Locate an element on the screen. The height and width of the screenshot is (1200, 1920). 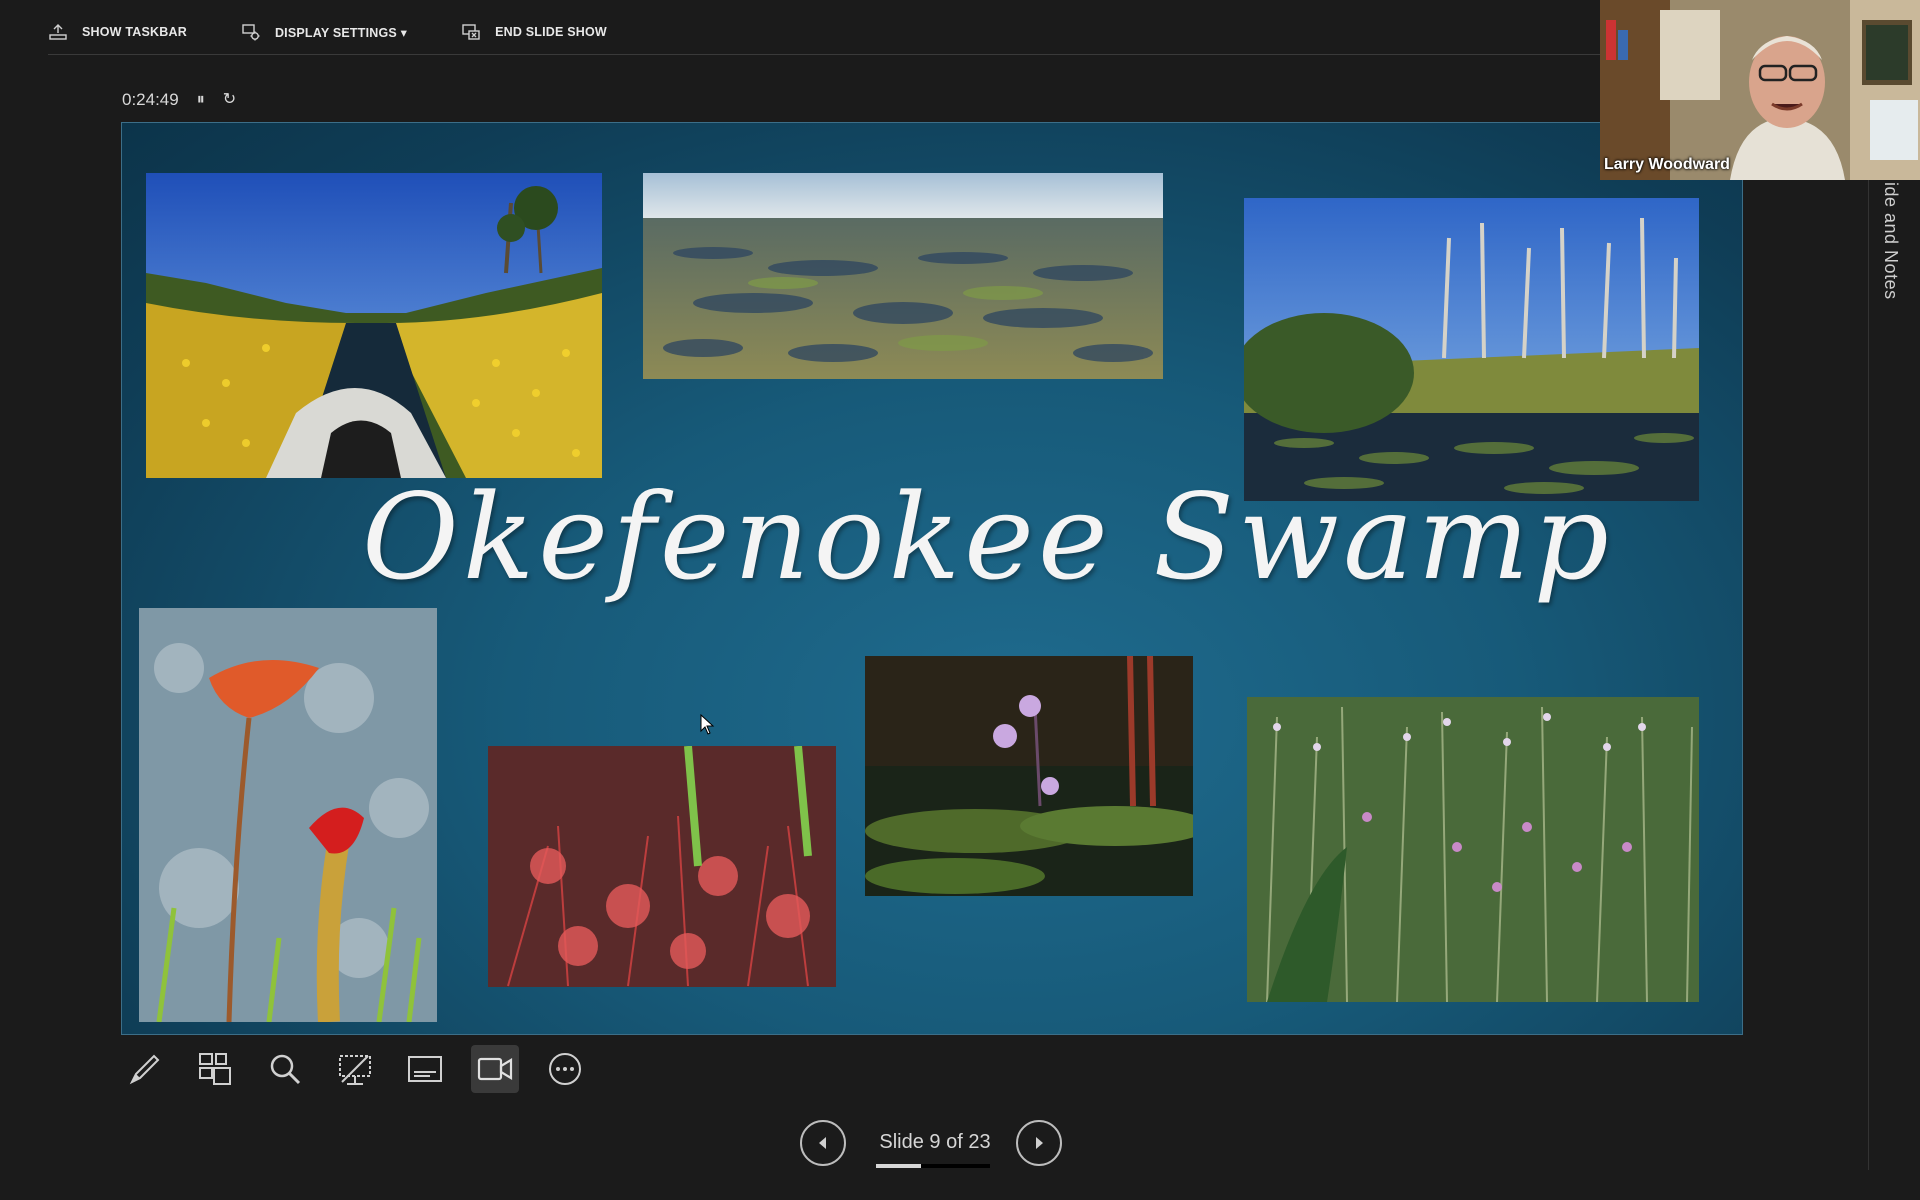
previous-slide-button is located at coordinates (823, 1143).